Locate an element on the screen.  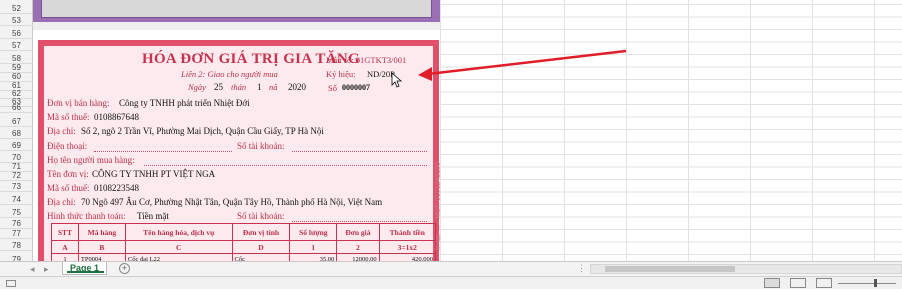
annotation-overlay is located at coordinates (509, 68).